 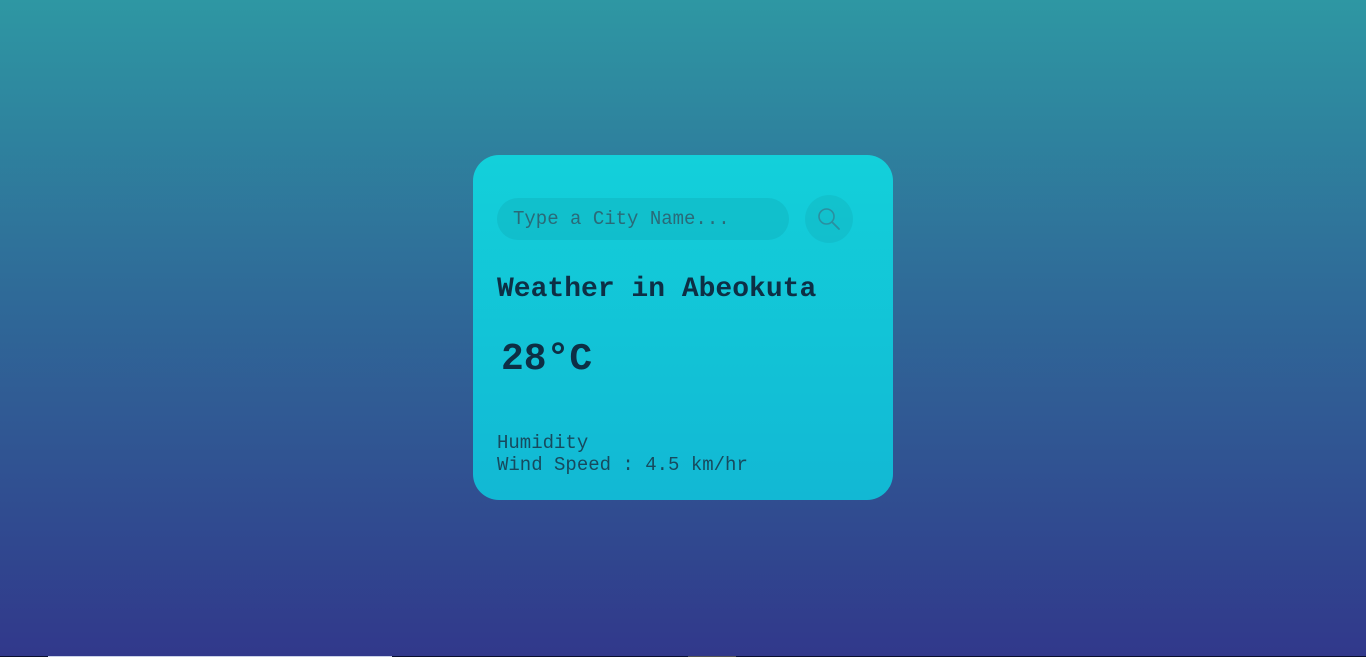 I want to click on search-button, so click(x=829, y=219).